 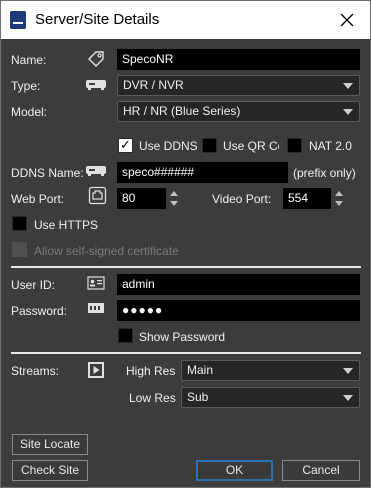 I want to click on user-id-label: User ID:, so click(x=33, y=285).